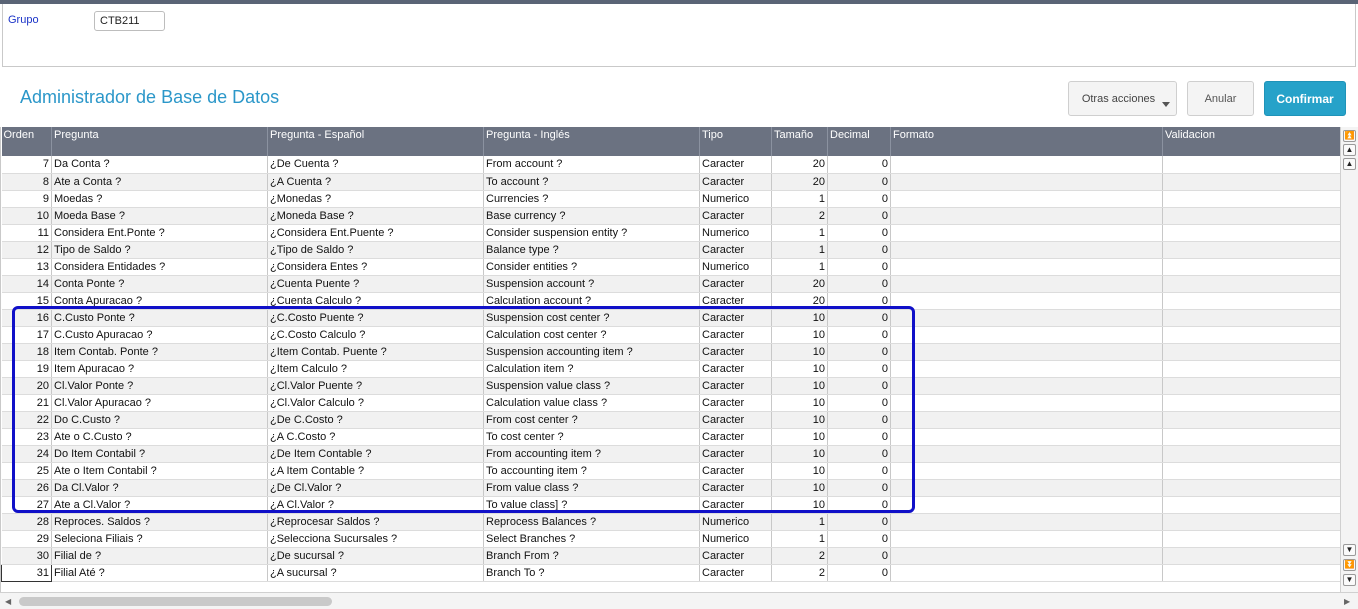 The width and height of the screenshot is (1358, 609). I want to click on cell-orden: 11, so click(26, 233).